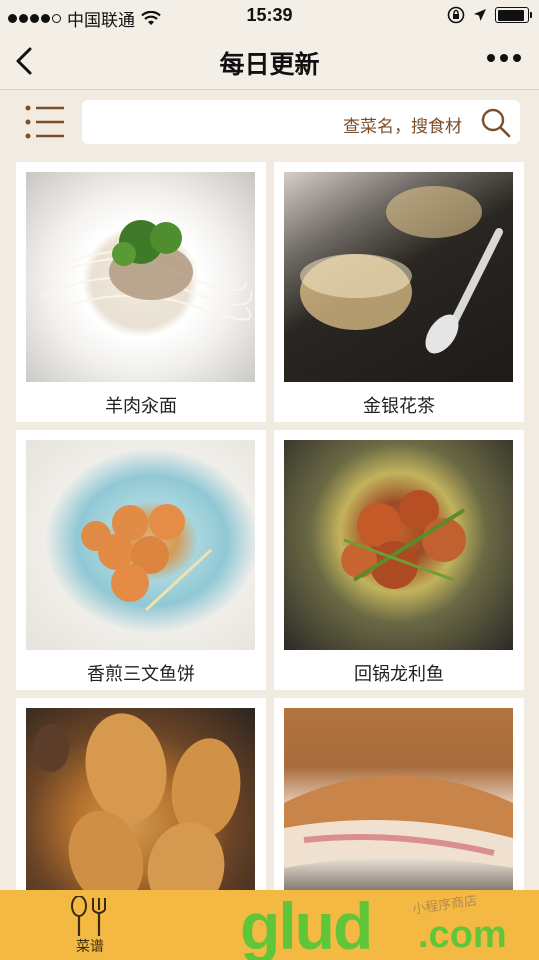  What do you see at coordinates (101, 20) in the screenshot?
I see `carrier-label: 中国联通` at bounding box center [101, 20].